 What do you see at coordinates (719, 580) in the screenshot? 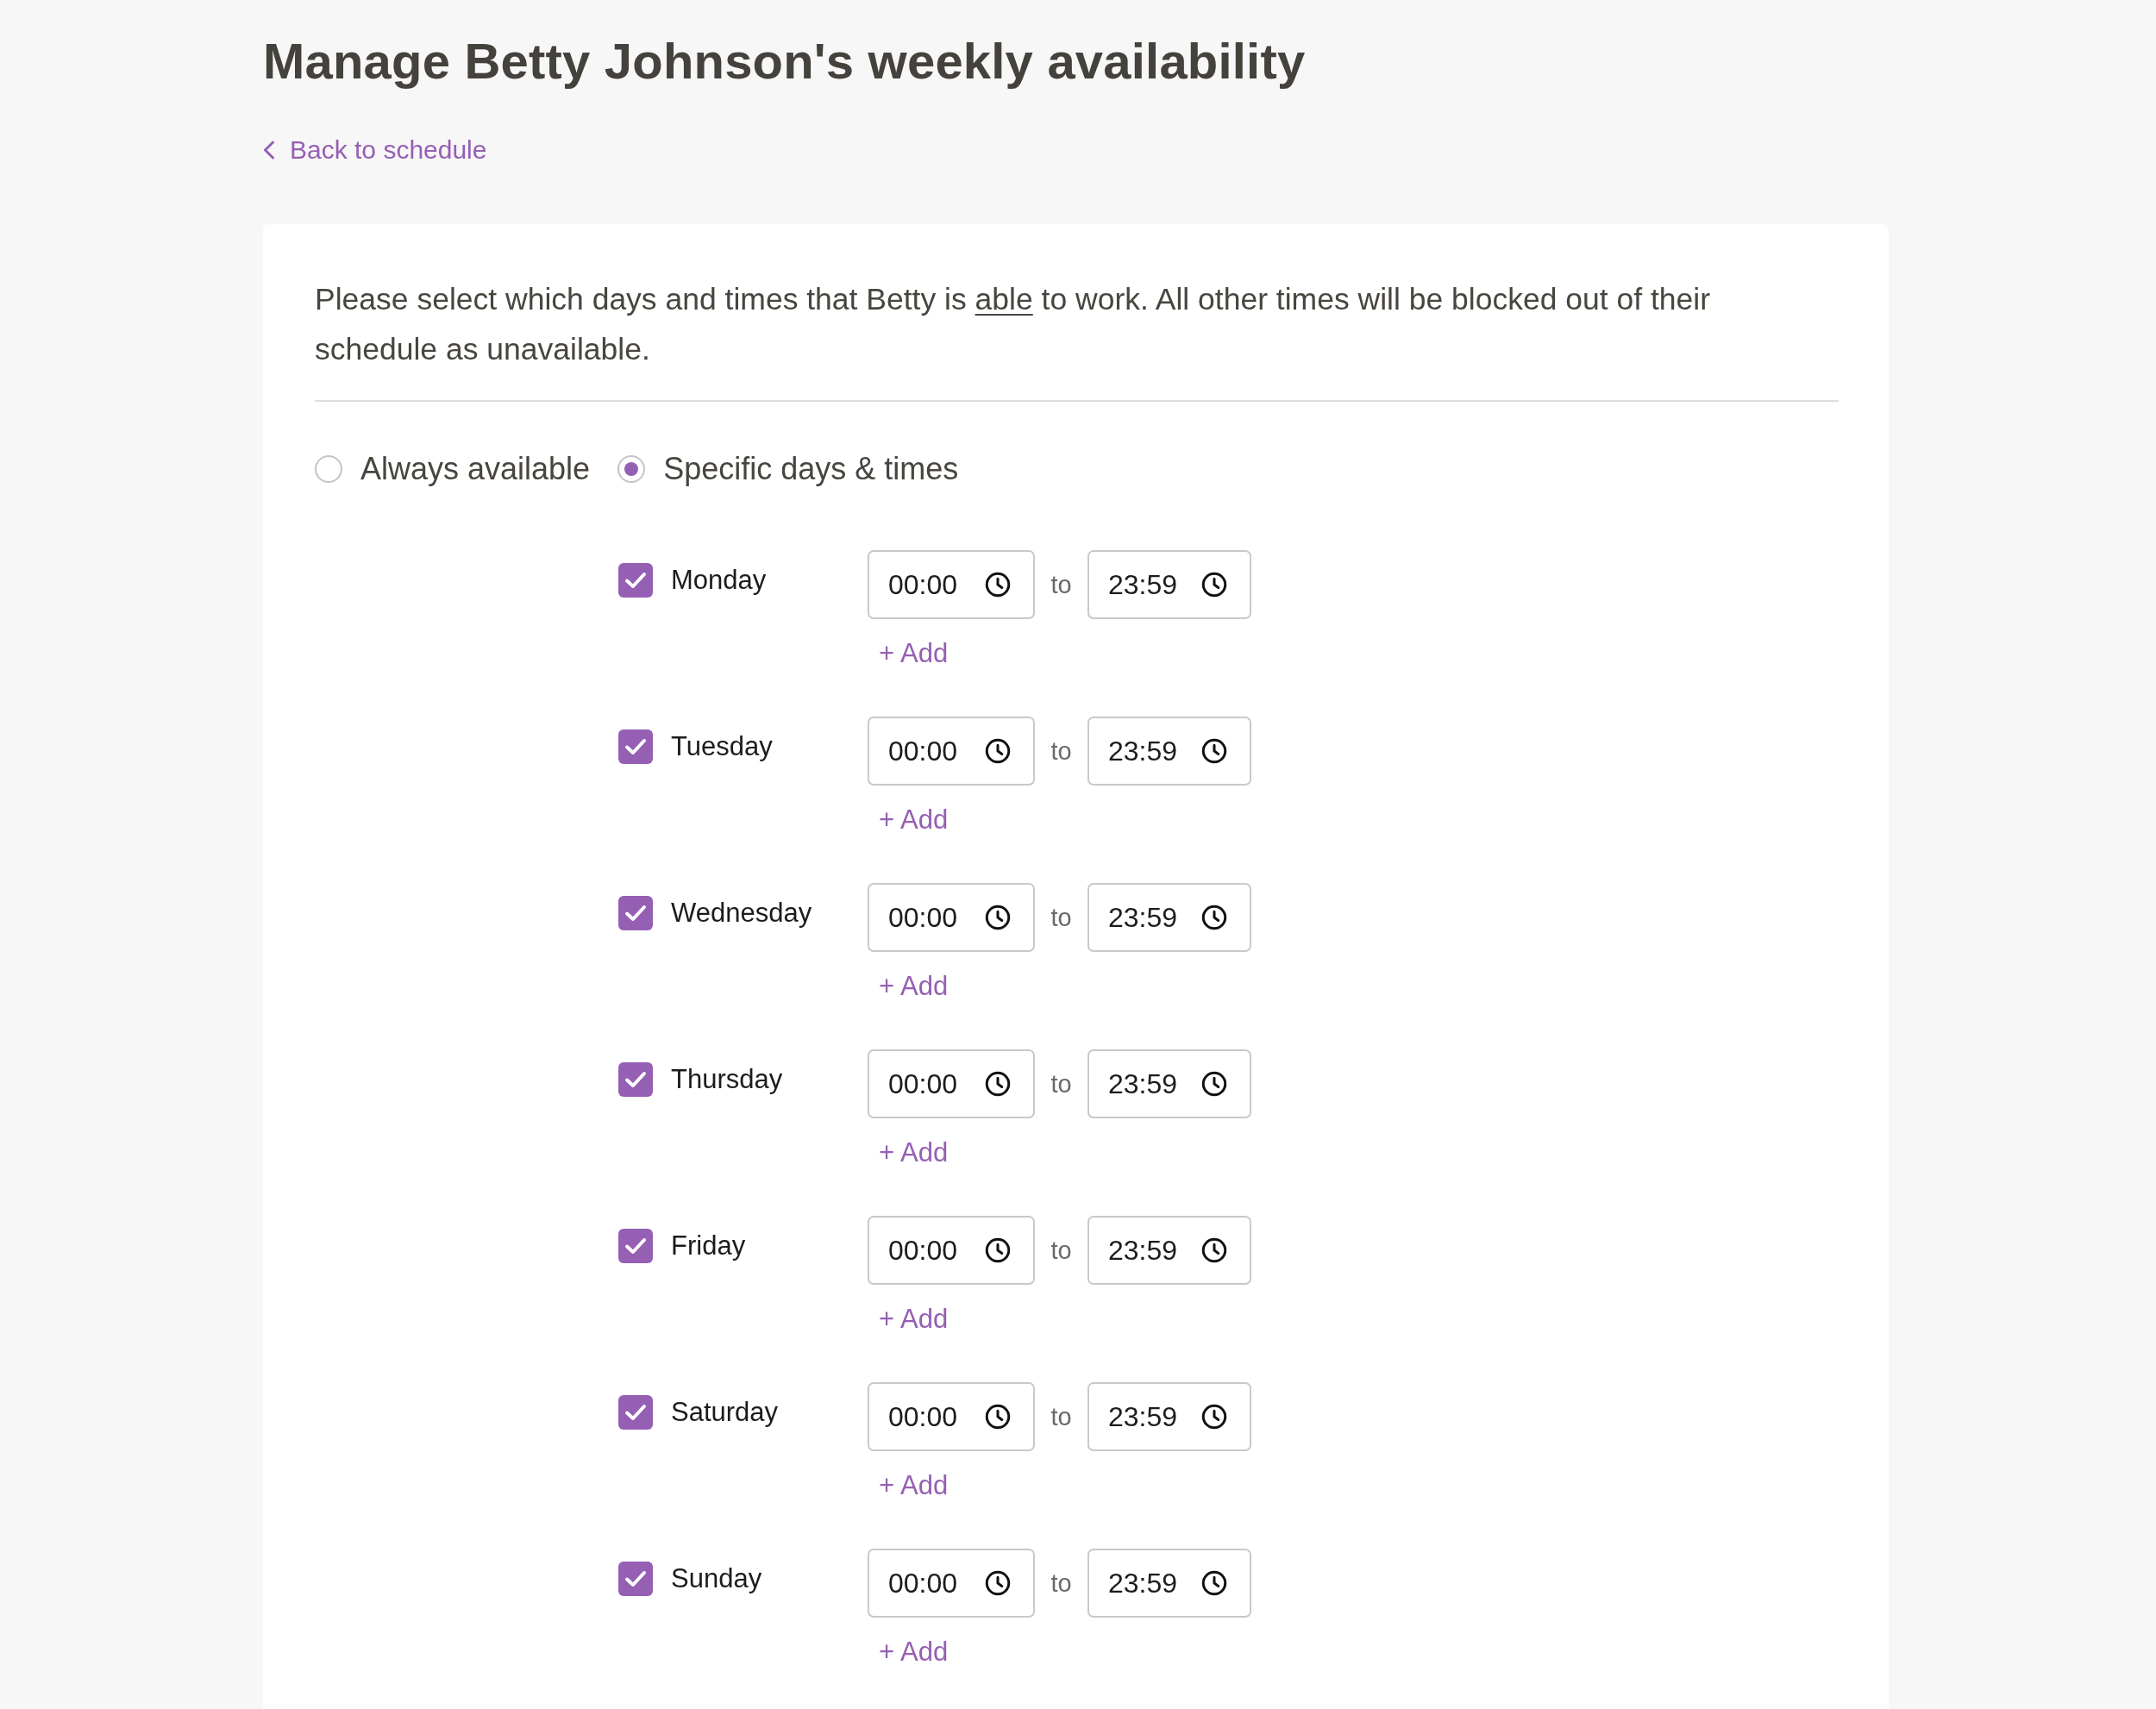
I see `day-label: Monday` at bounding box center [719, 580].